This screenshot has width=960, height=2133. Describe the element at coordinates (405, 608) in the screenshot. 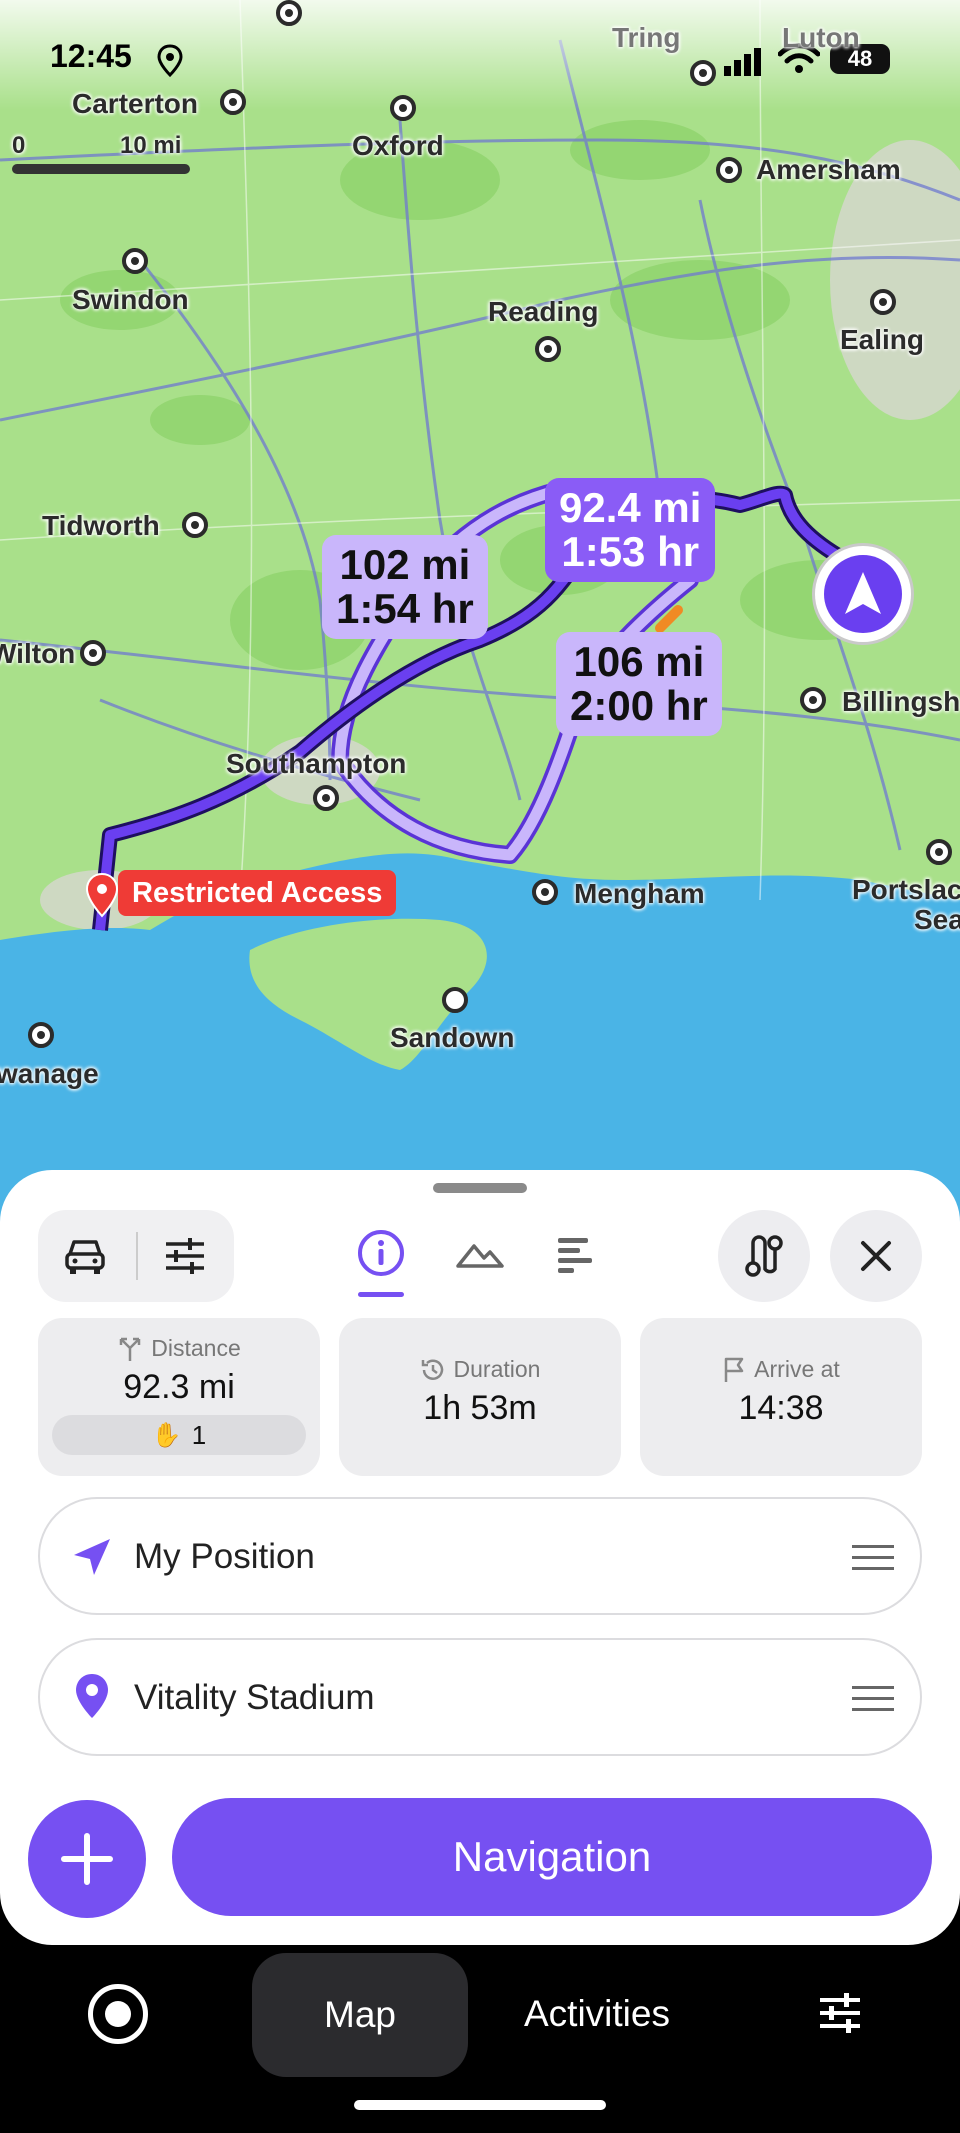

I see `route-time: 1:54 hr` at that location.